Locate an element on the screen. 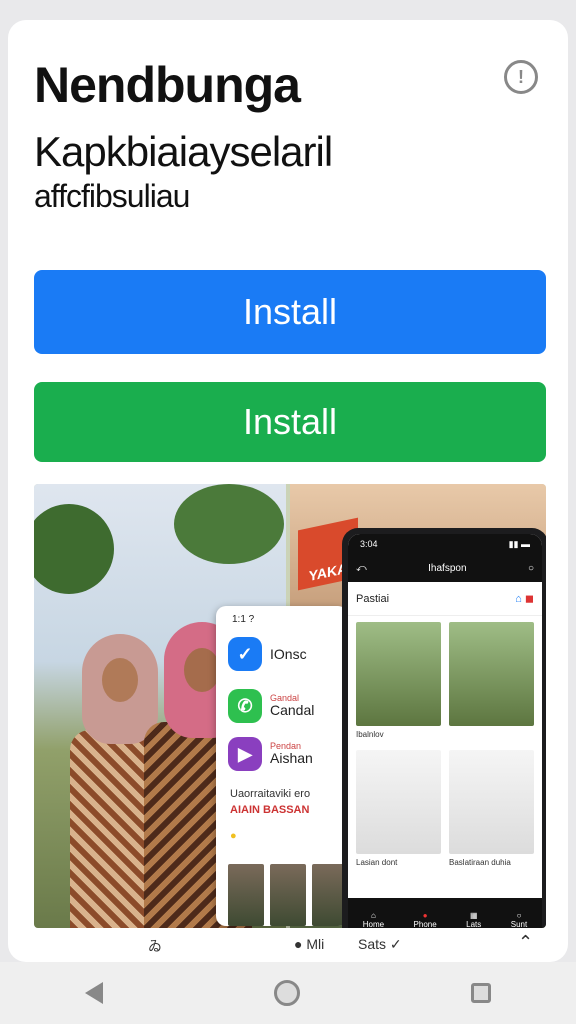 The height and width of the screenshot is (1024, 576). home-icon is located at coordinates (286, 993).